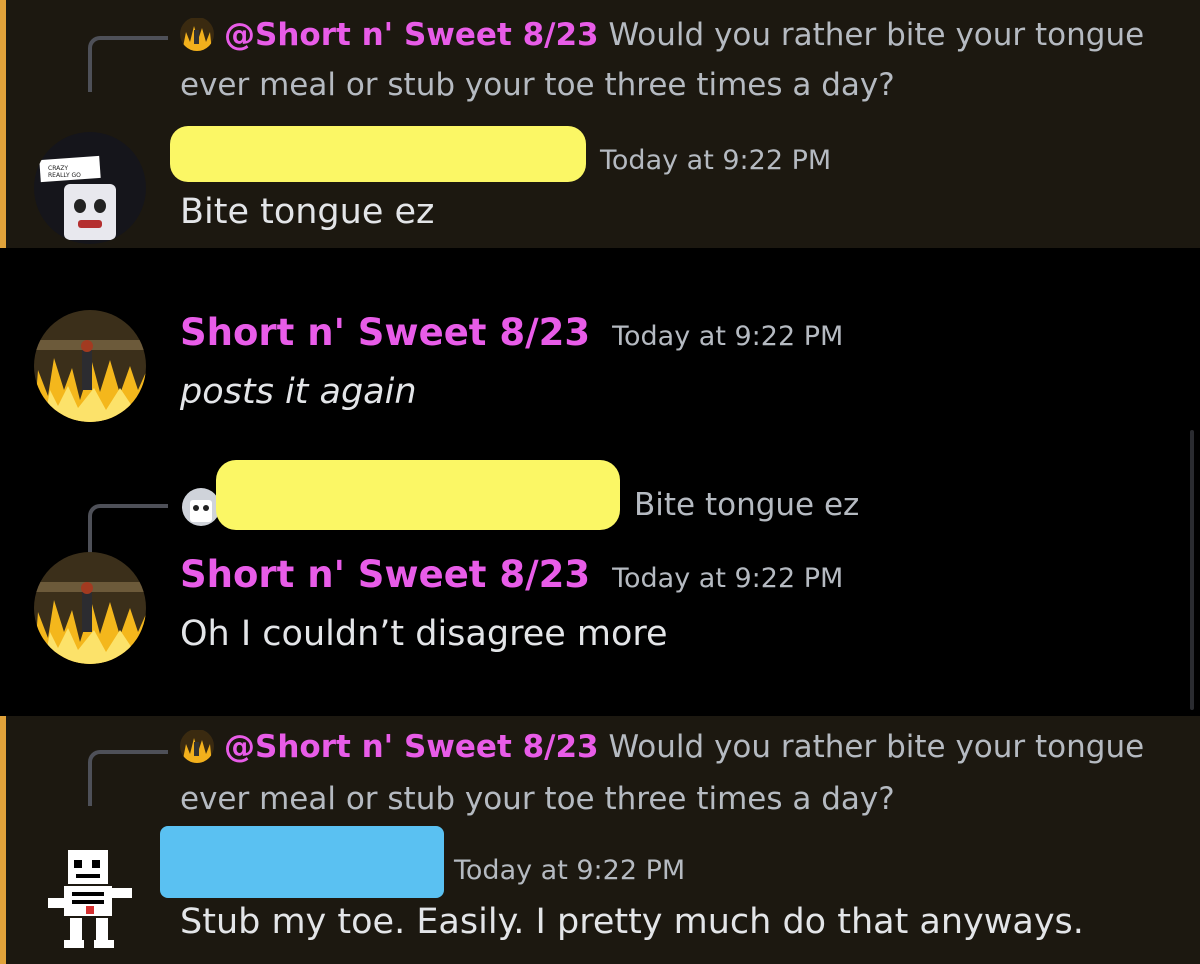  I want to click on message-content: Bite tongue ez, so click(307, 212).